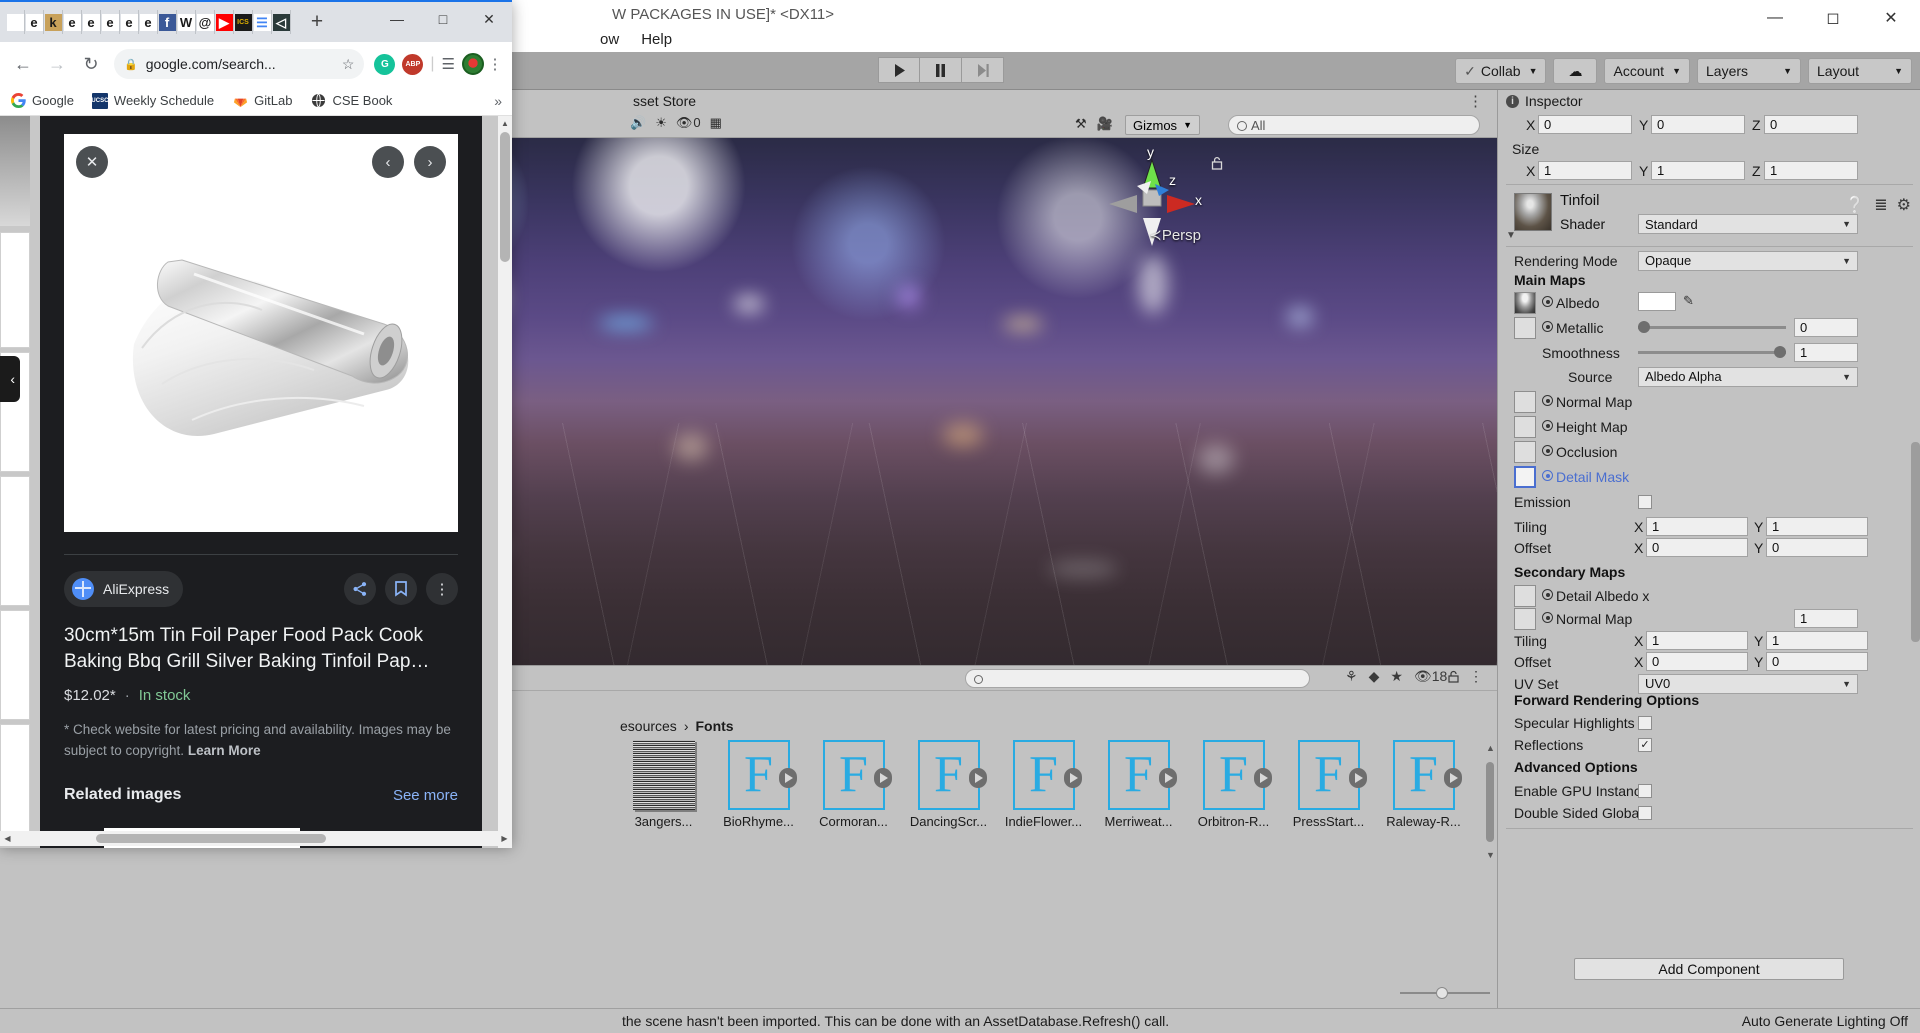 The image size is (1920, 1033). I want to click on back-button: ←, so click(23, 64).